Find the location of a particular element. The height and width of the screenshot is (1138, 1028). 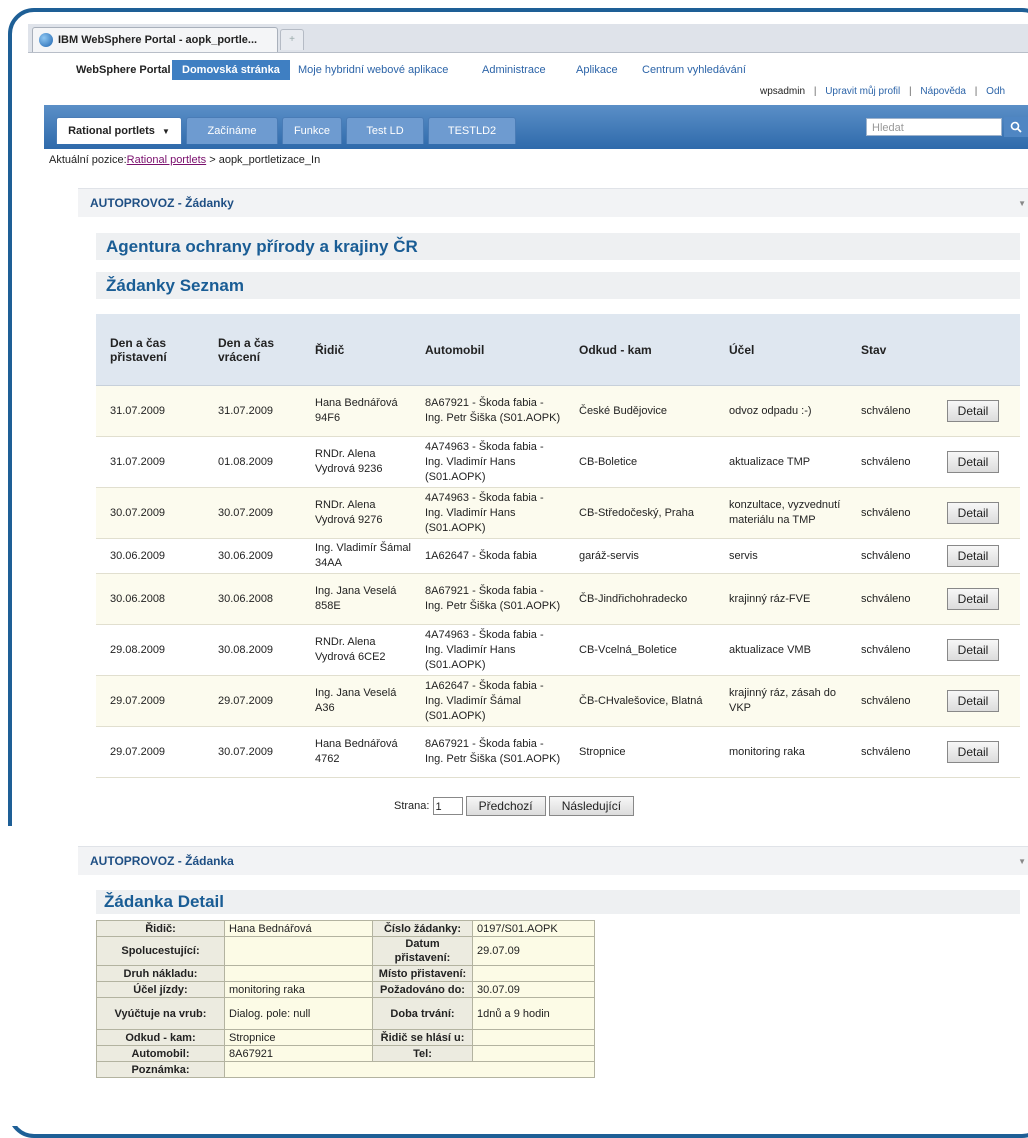

detail-label: Datum přistavení: is located at coordinates (422, 951).